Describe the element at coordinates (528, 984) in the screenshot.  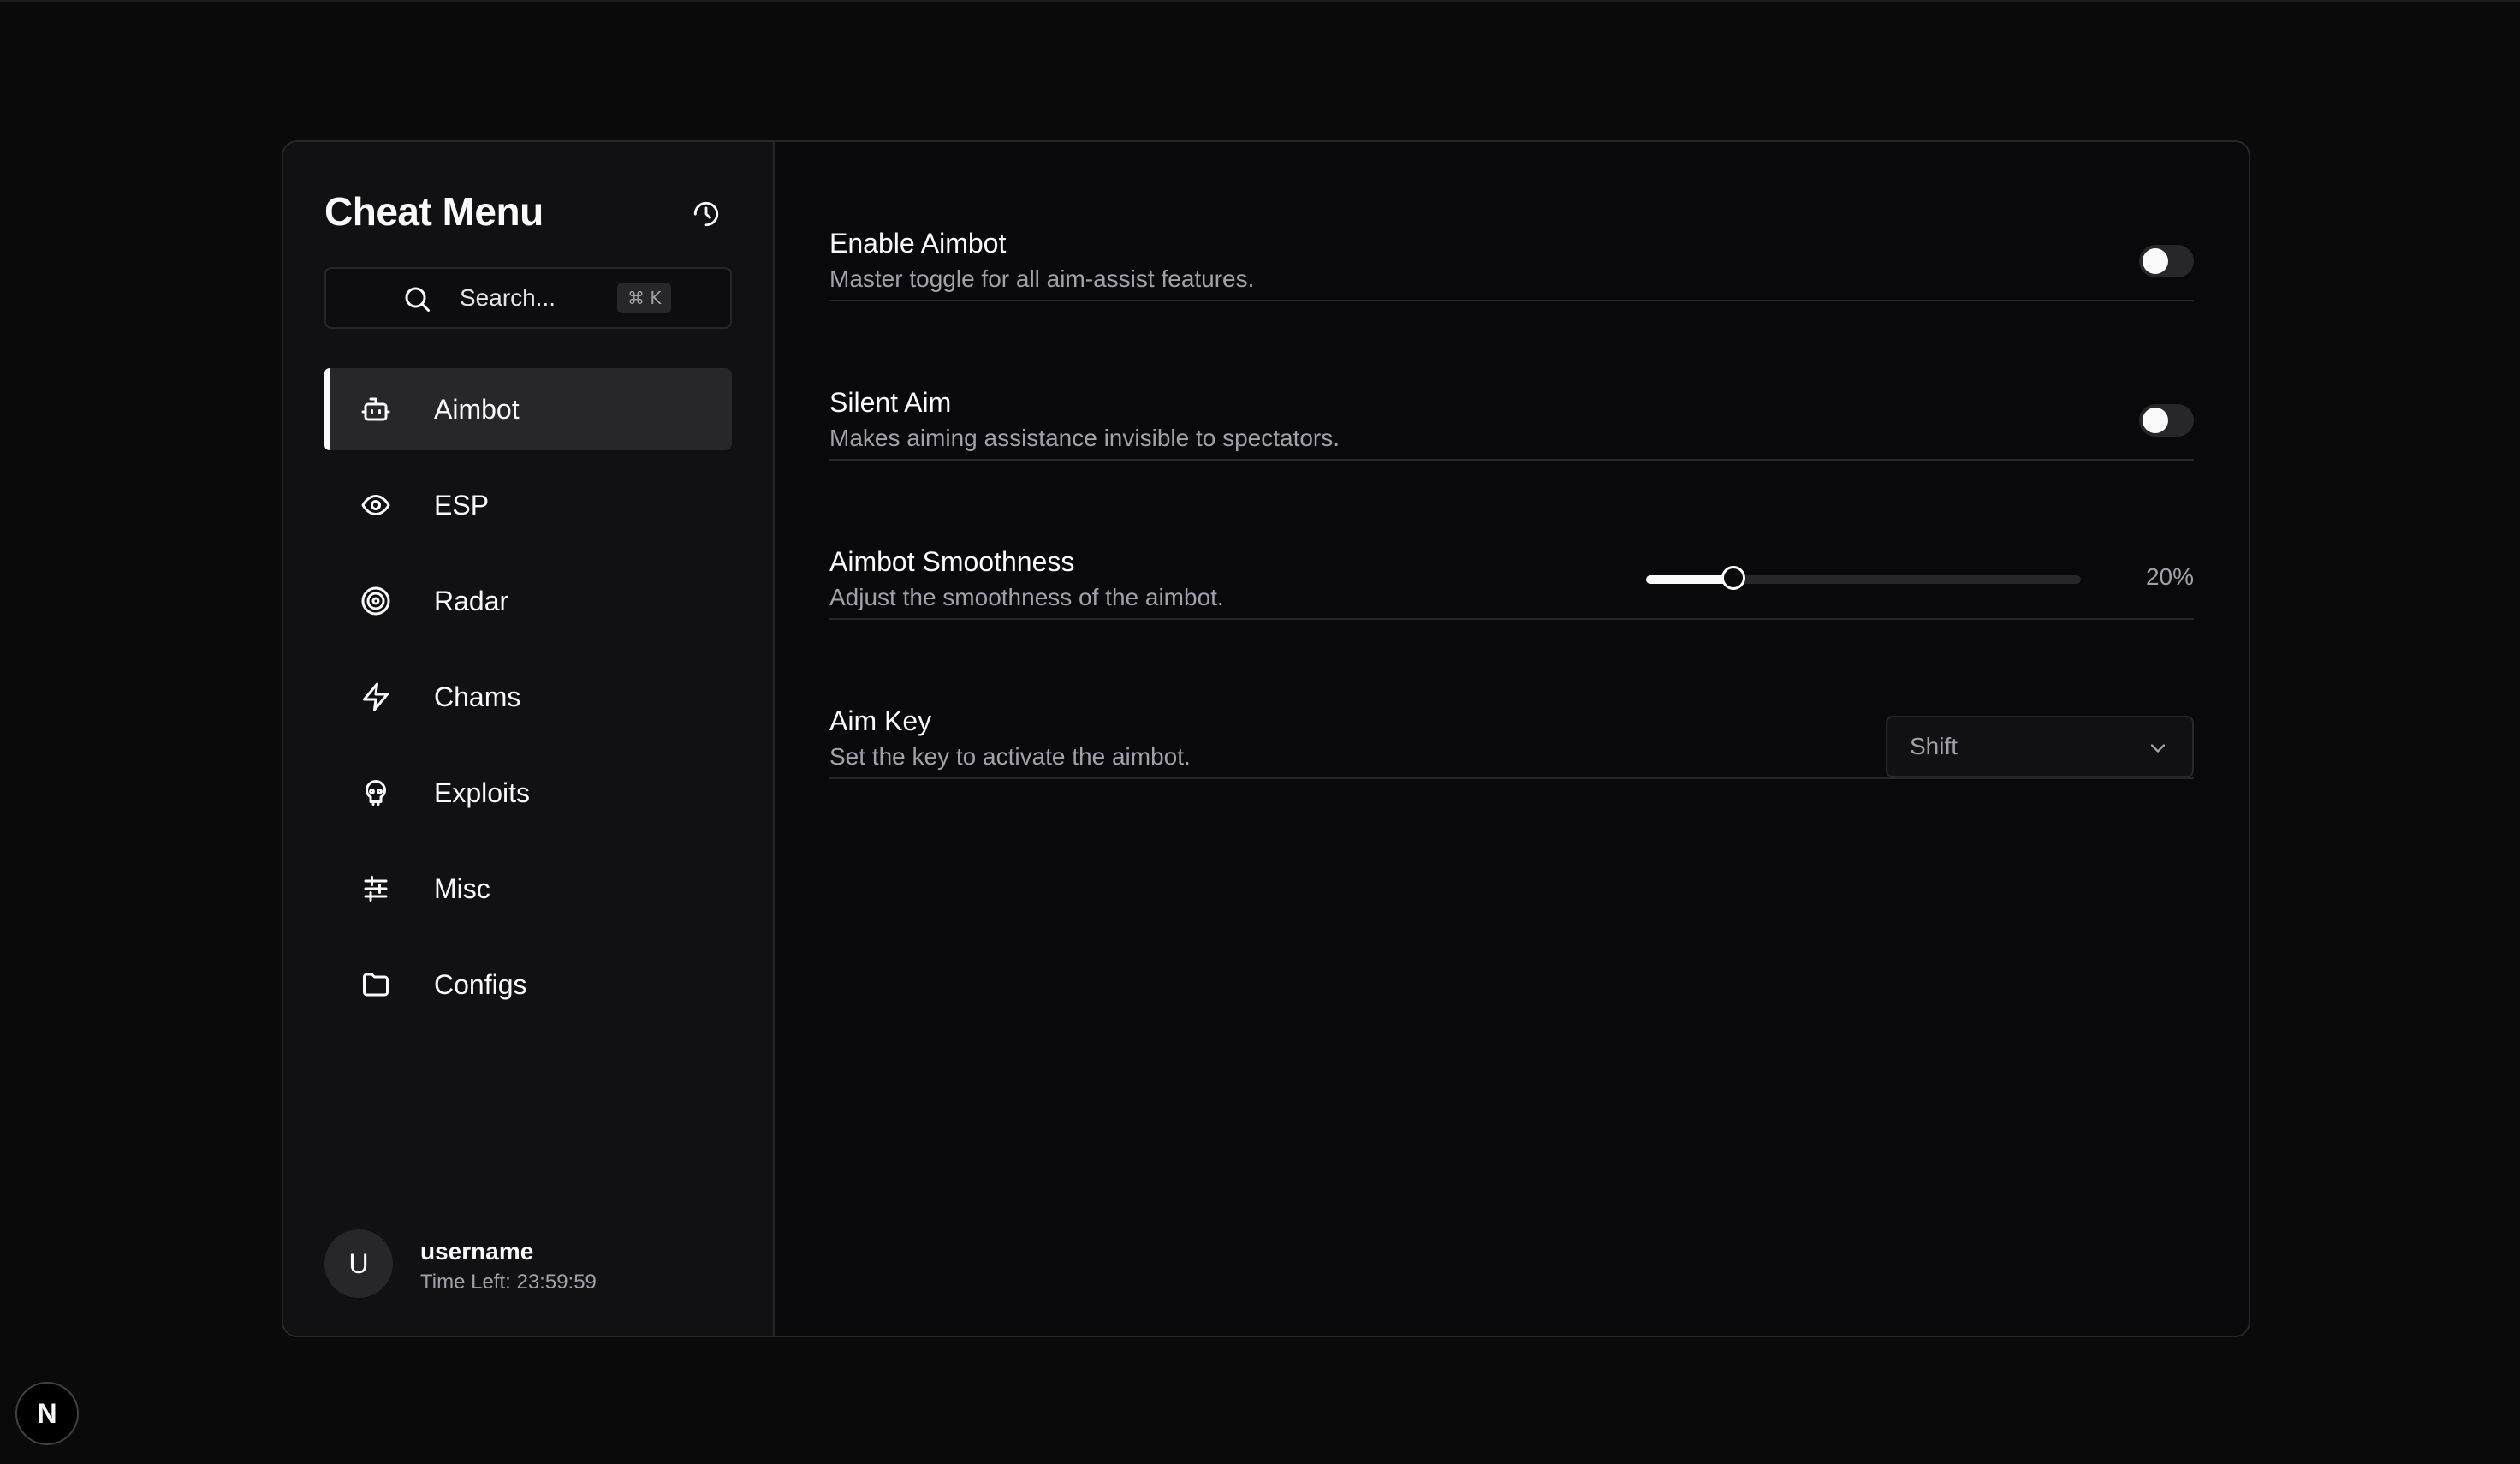
I see `sidebar-item-configs: Configs` at that location.